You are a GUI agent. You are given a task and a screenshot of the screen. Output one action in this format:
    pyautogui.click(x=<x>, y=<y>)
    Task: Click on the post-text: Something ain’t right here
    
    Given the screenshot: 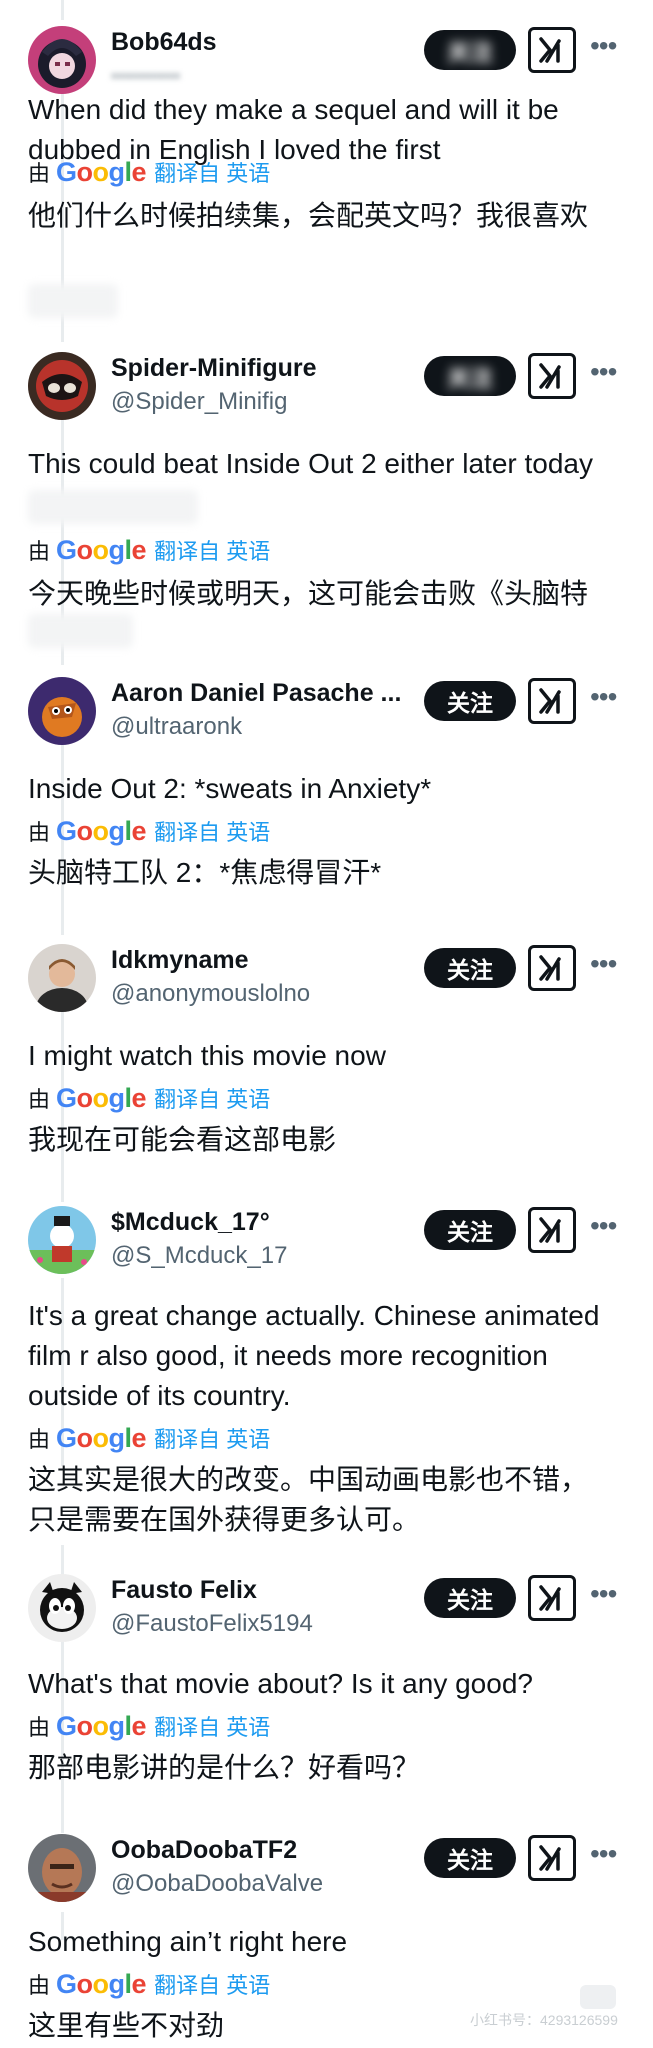 What is the action you would take?
    pyautogui.click(x=188, y=1941)
    